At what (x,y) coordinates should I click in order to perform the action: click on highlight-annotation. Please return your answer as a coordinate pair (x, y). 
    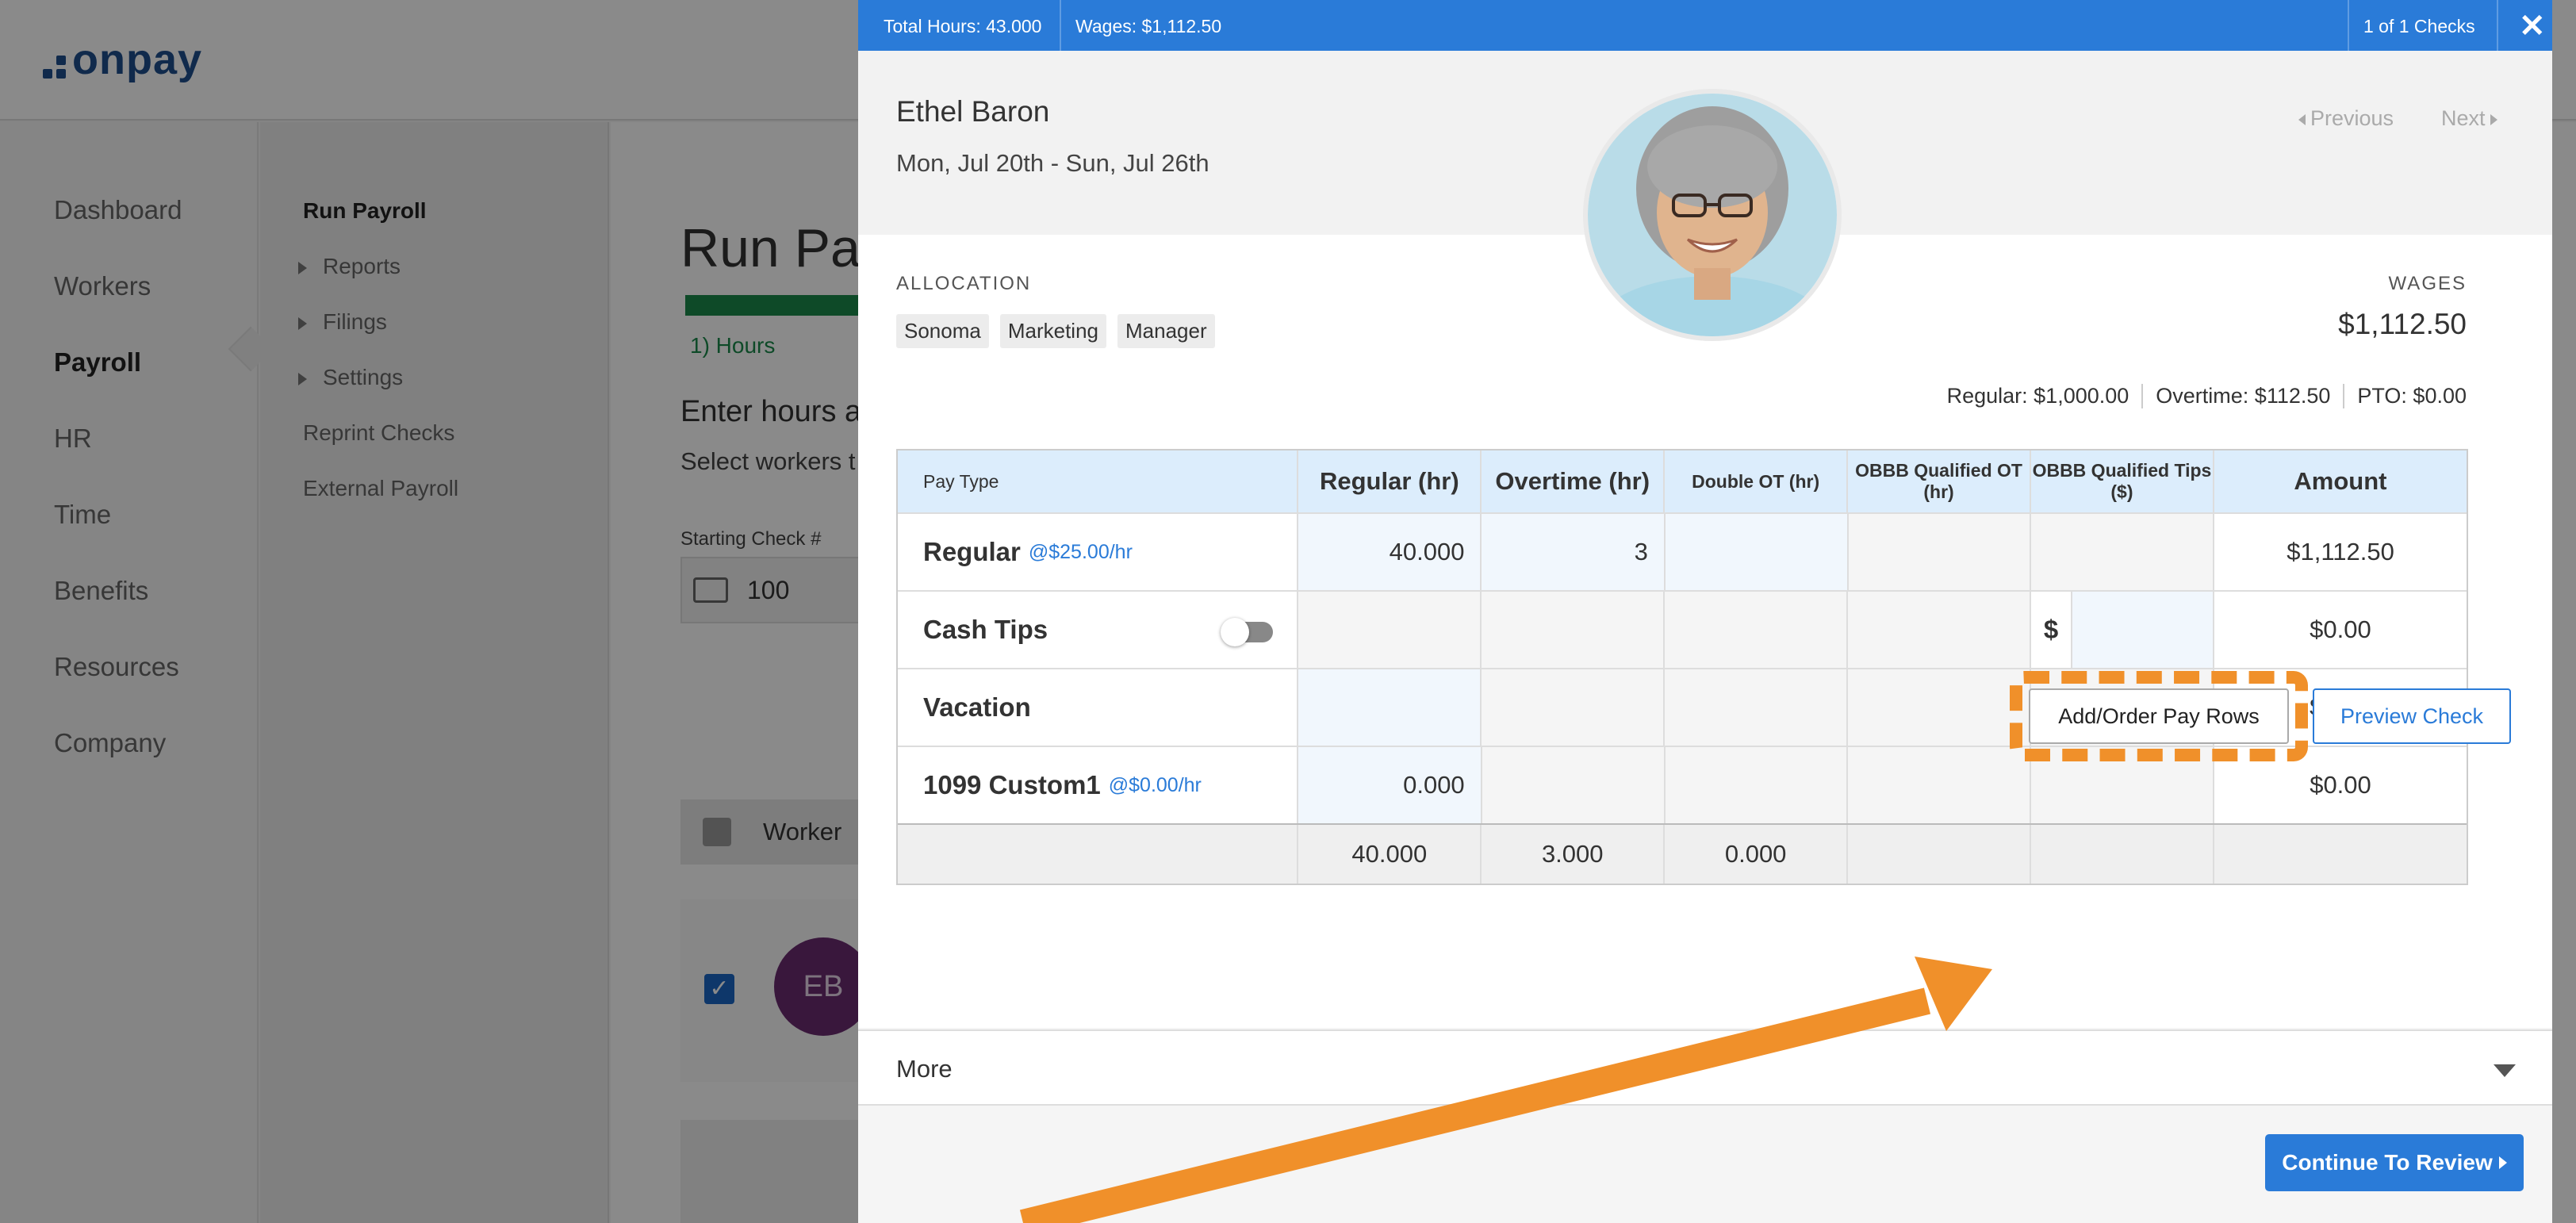
    Looking at the image, I should click on (2159, 716).